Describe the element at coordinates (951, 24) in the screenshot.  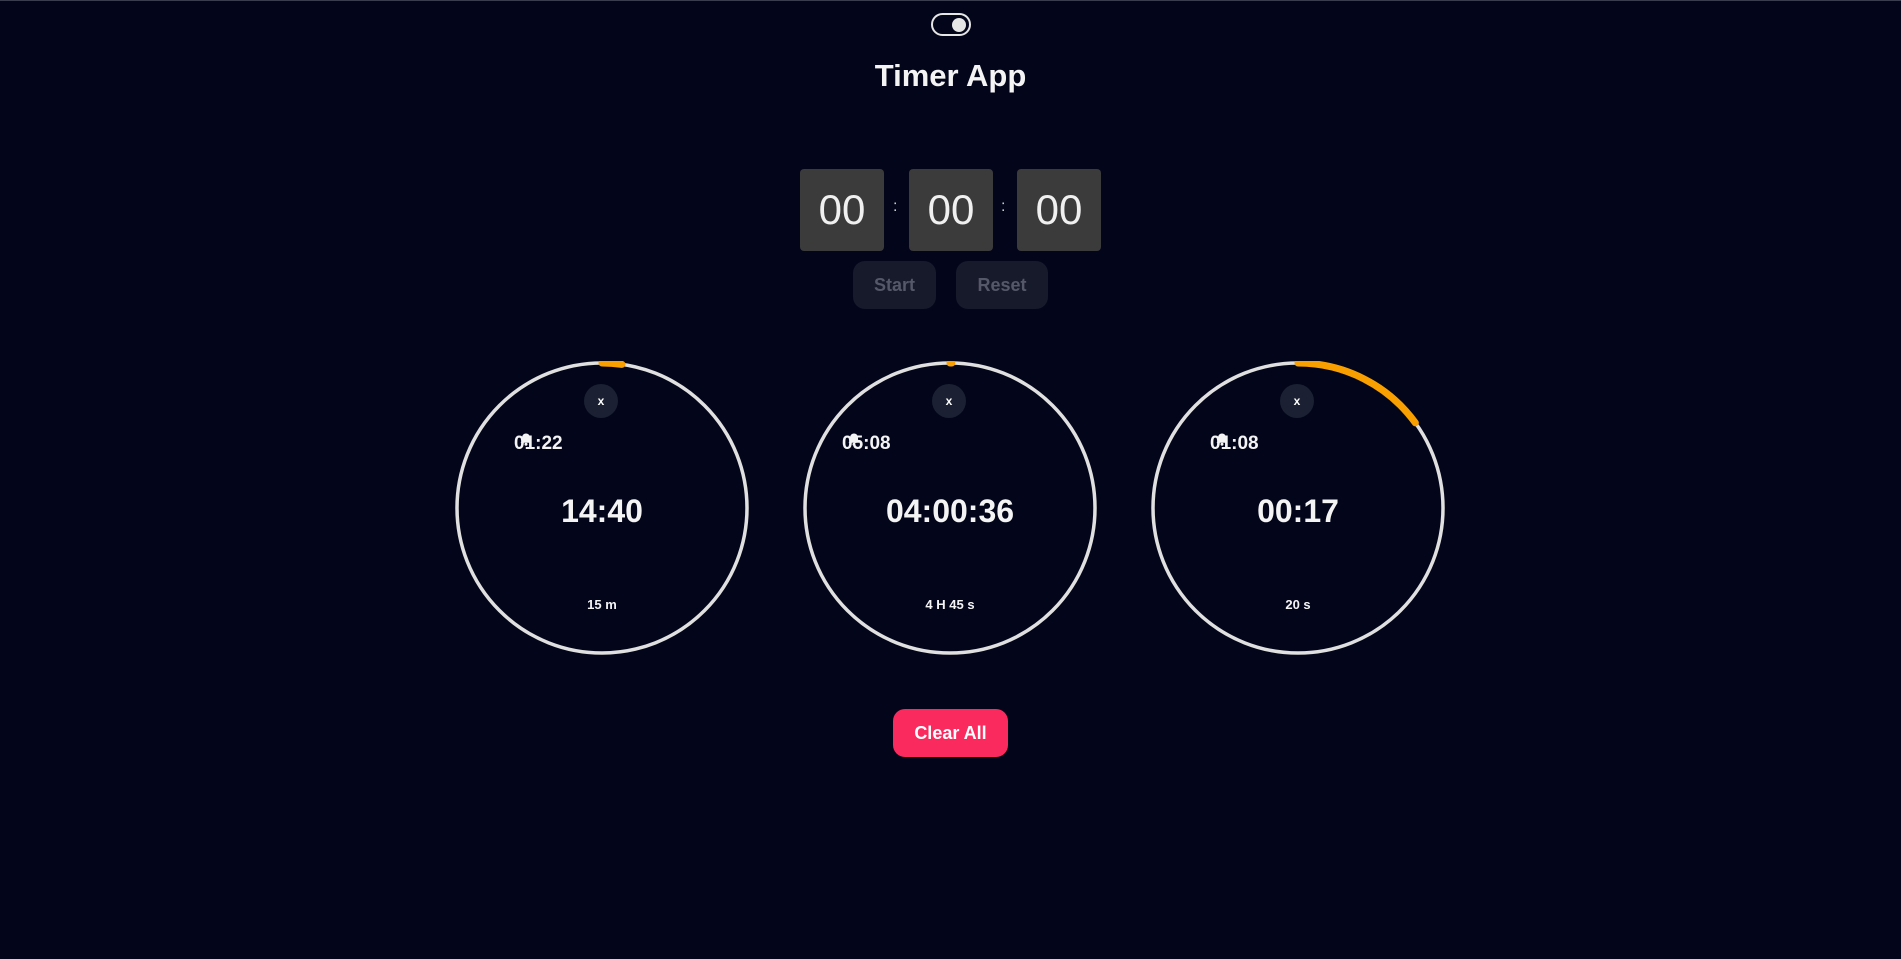
I see `theme-toggle` at that location.